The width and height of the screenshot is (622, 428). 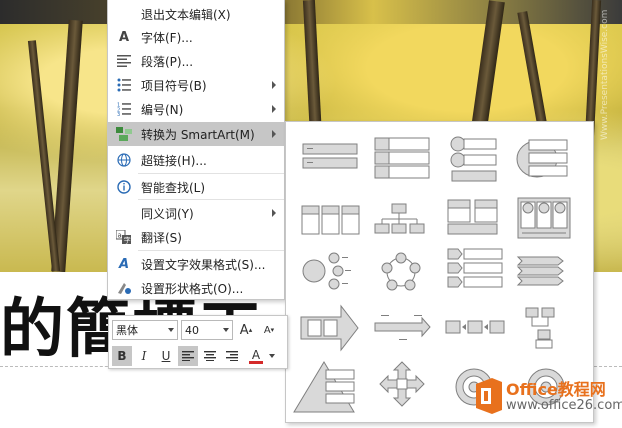 I want to click on smartart-vertical-bullet-list, so click(x=402, y=158).